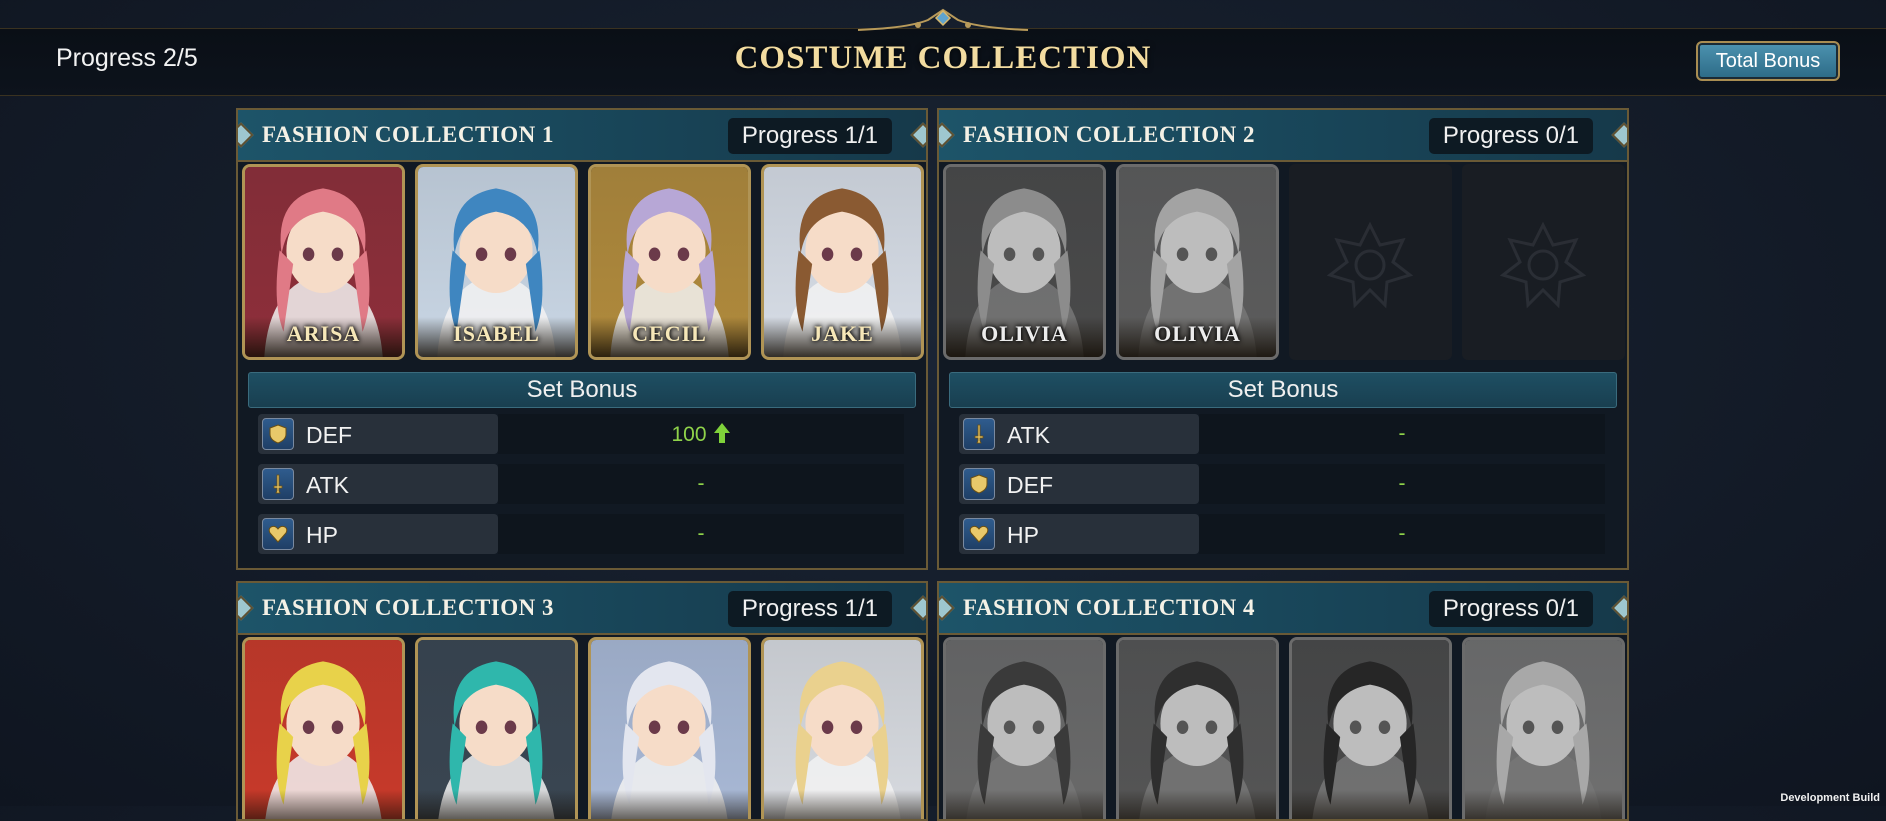 This screenshot has width=1886, height=821. I want to click on character-name: JAKE, so click(842, 333).